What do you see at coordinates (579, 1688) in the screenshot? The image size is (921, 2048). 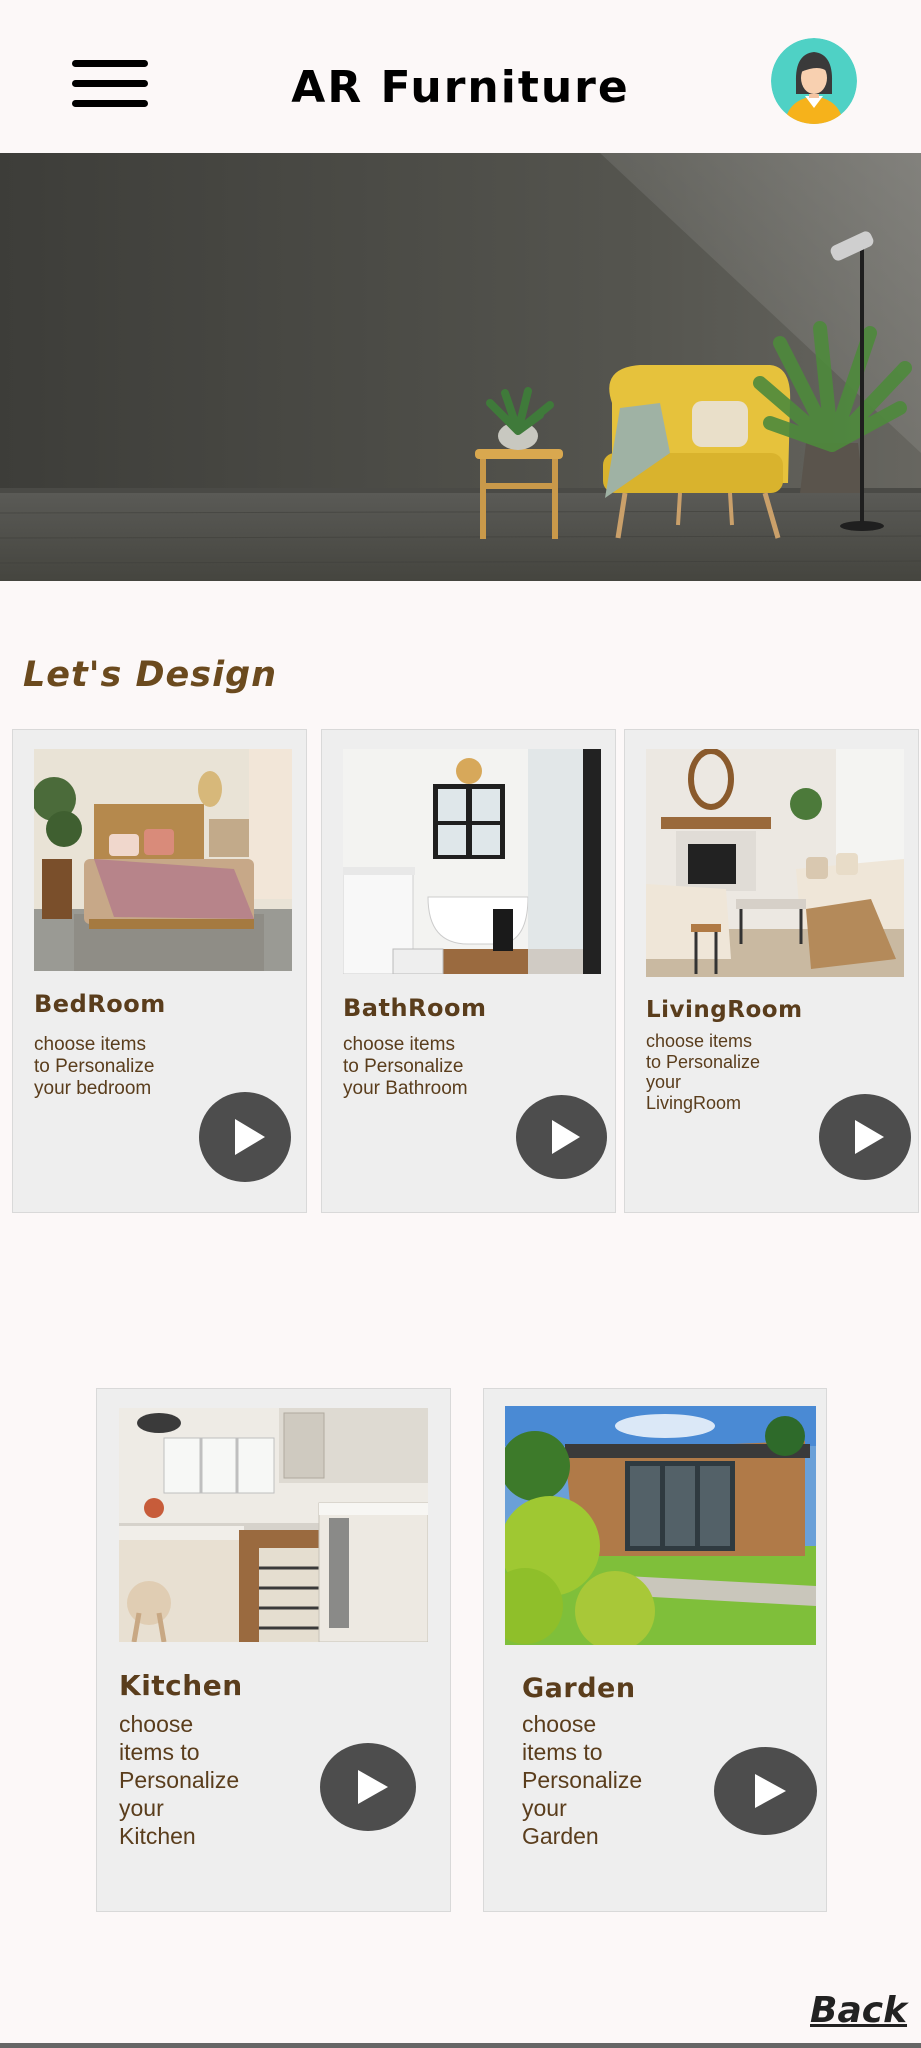 I see `card-title: Garden` at bounding box center [579, 1688].